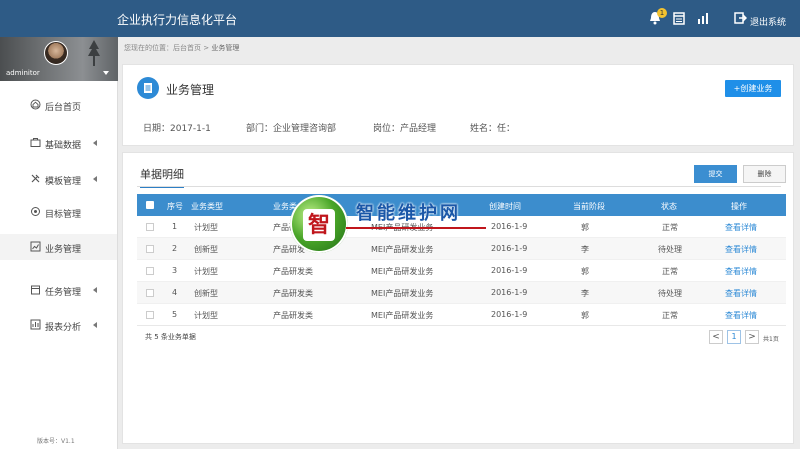 The image size is (800, 449). What do you see at coordinates (703, 18) in the screenshot?
I see `bar-chart-icon` at bounding box center [703, 18].